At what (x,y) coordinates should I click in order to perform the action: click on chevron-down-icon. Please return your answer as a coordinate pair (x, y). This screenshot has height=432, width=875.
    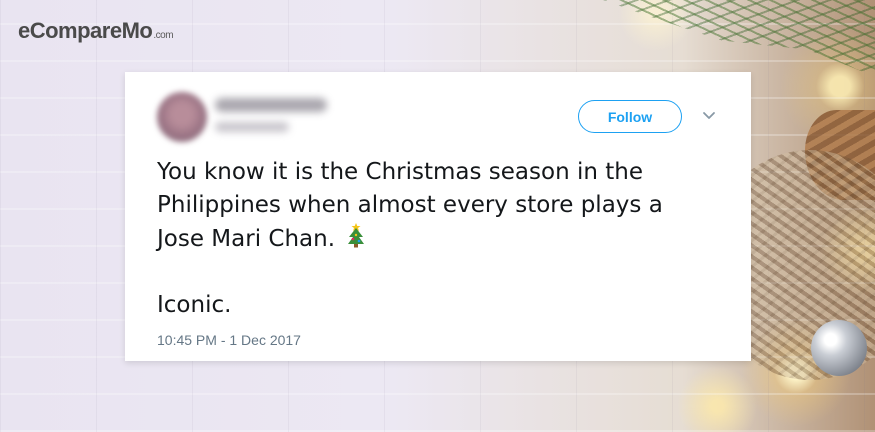
    Looking at the image, I should click on (709, 115).